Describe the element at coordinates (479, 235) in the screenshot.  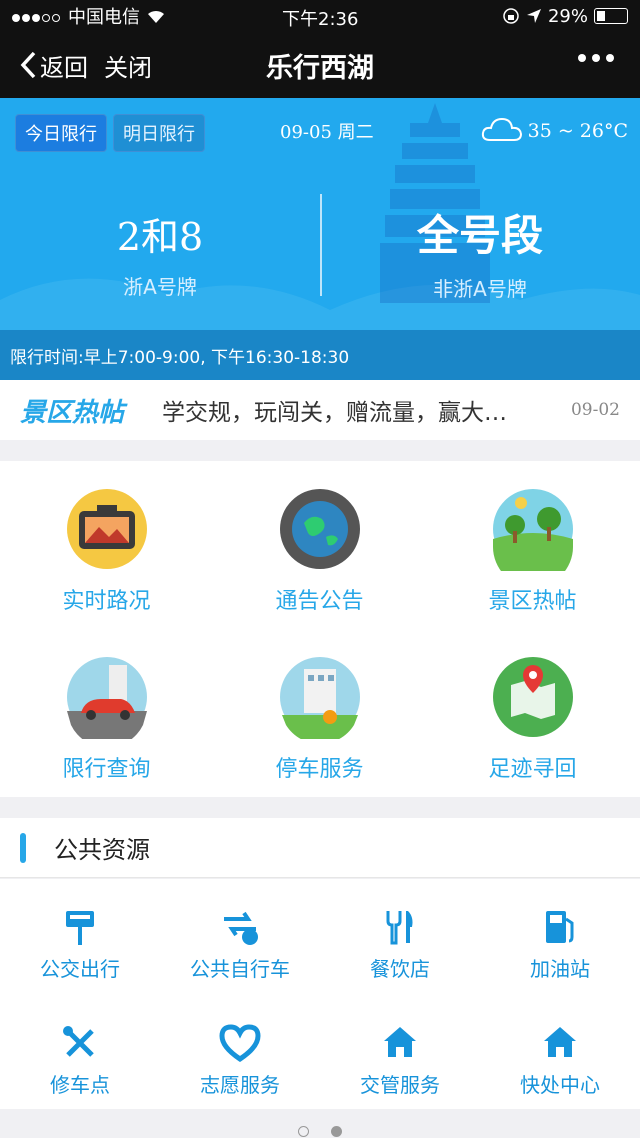
I see `nonlocal-restricted-numbers: 全号段` at that location.